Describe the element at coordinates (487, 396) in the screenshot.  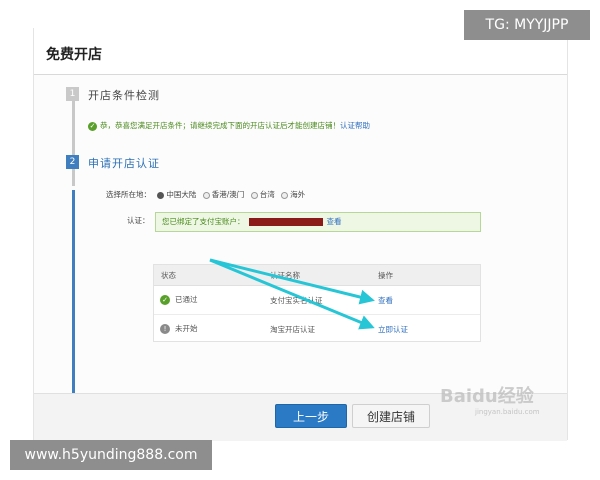
I see `baidu-watermark: Baidu经验` at that location.